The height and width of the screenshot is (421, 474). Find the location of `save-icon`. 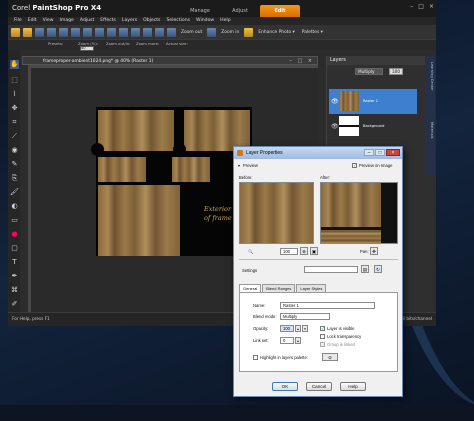

save-icon is located at coordinates (39, 32).